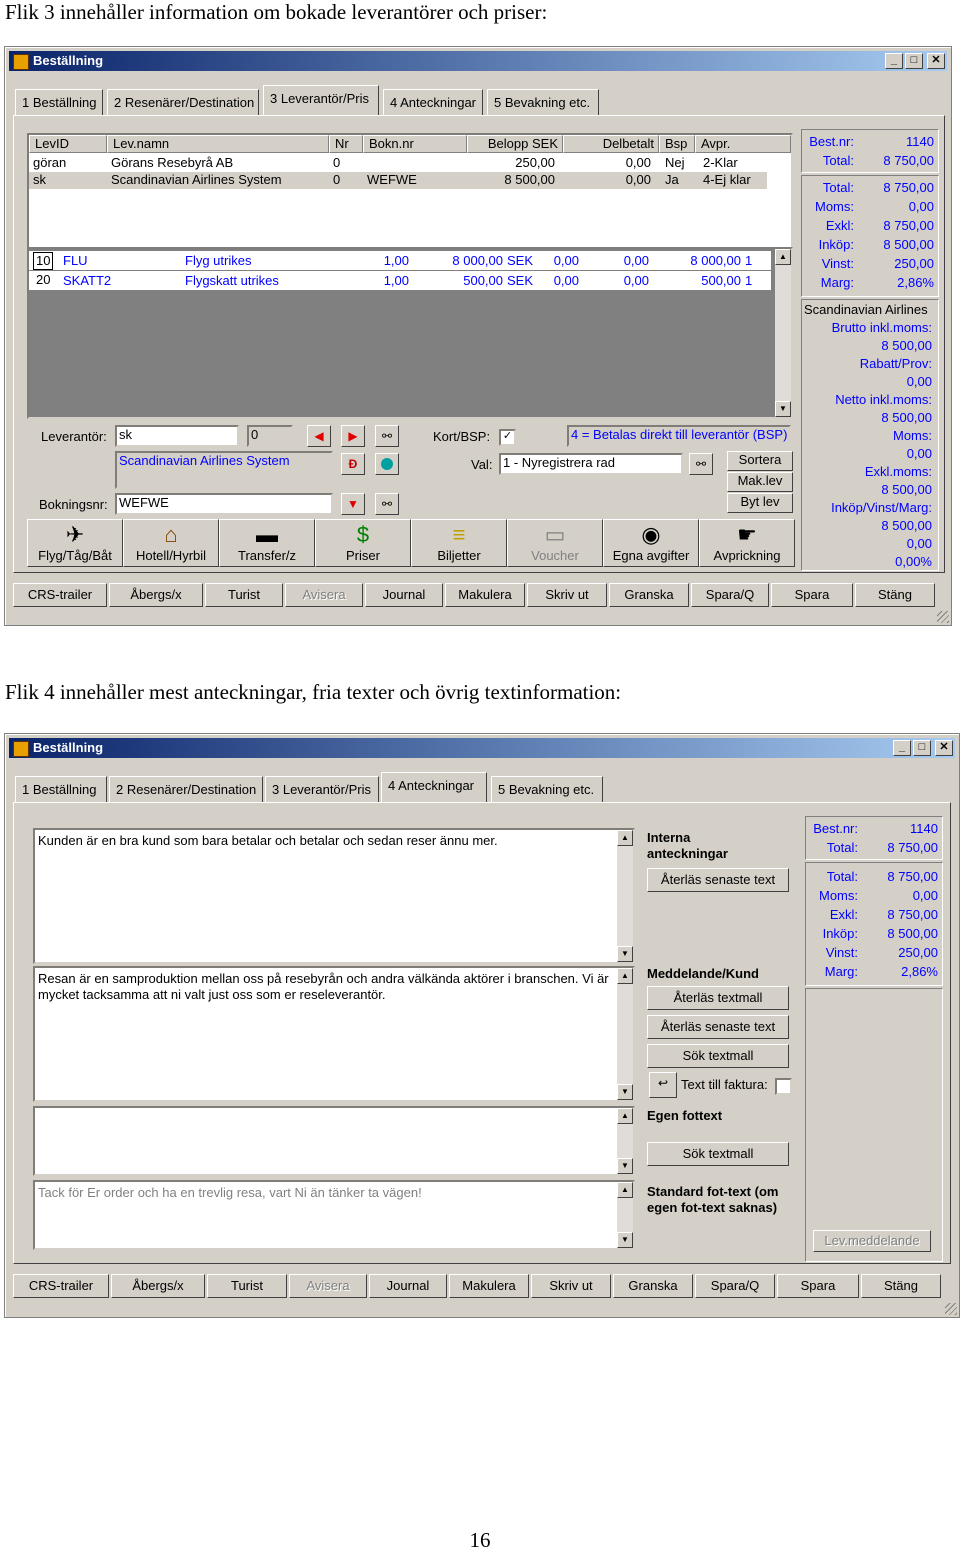 The width and height of the screenshot is (960, 1553). Describe the element at coordinates (718, 1154) in the screenshot. I see `search-template-footer-button: Sök textmall` at that location.